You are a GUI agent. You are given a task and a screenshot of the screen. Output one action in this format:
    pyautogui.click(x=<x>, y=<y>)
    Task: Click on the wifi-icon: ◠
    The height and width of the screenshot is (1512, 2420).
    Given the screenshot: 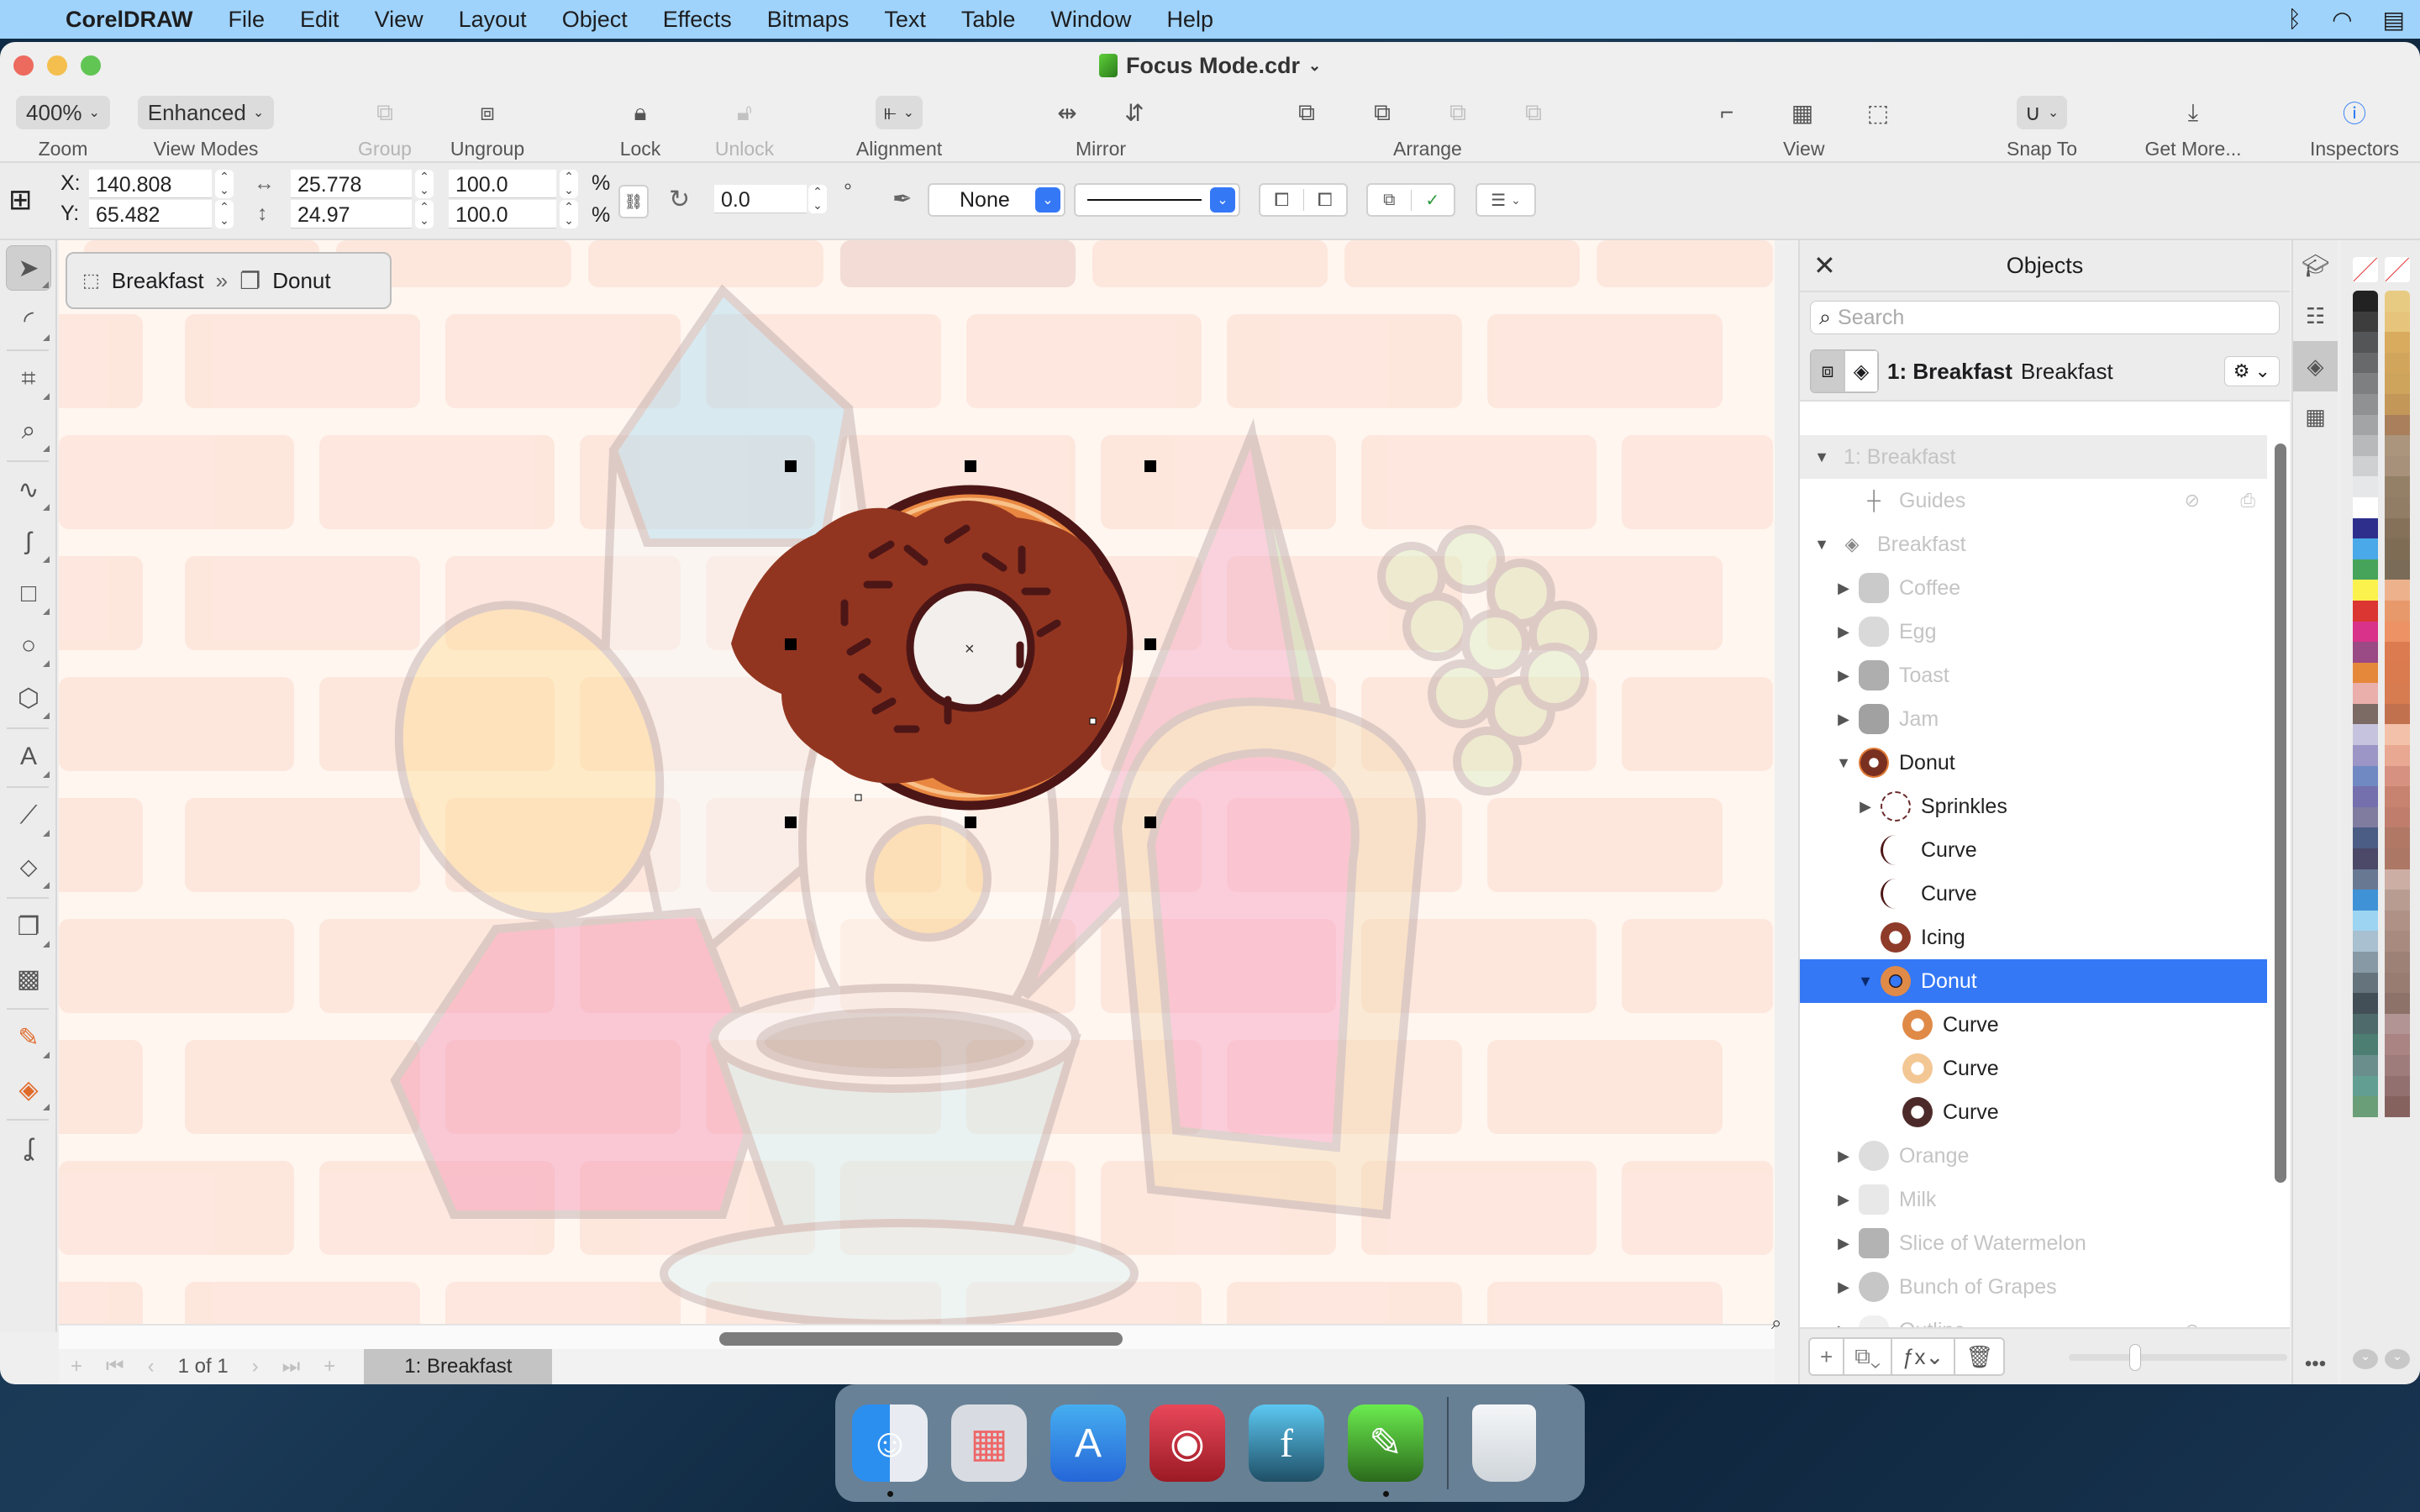 What is the action you would take?
    pyautogui.click(x=2342, y=20)
    